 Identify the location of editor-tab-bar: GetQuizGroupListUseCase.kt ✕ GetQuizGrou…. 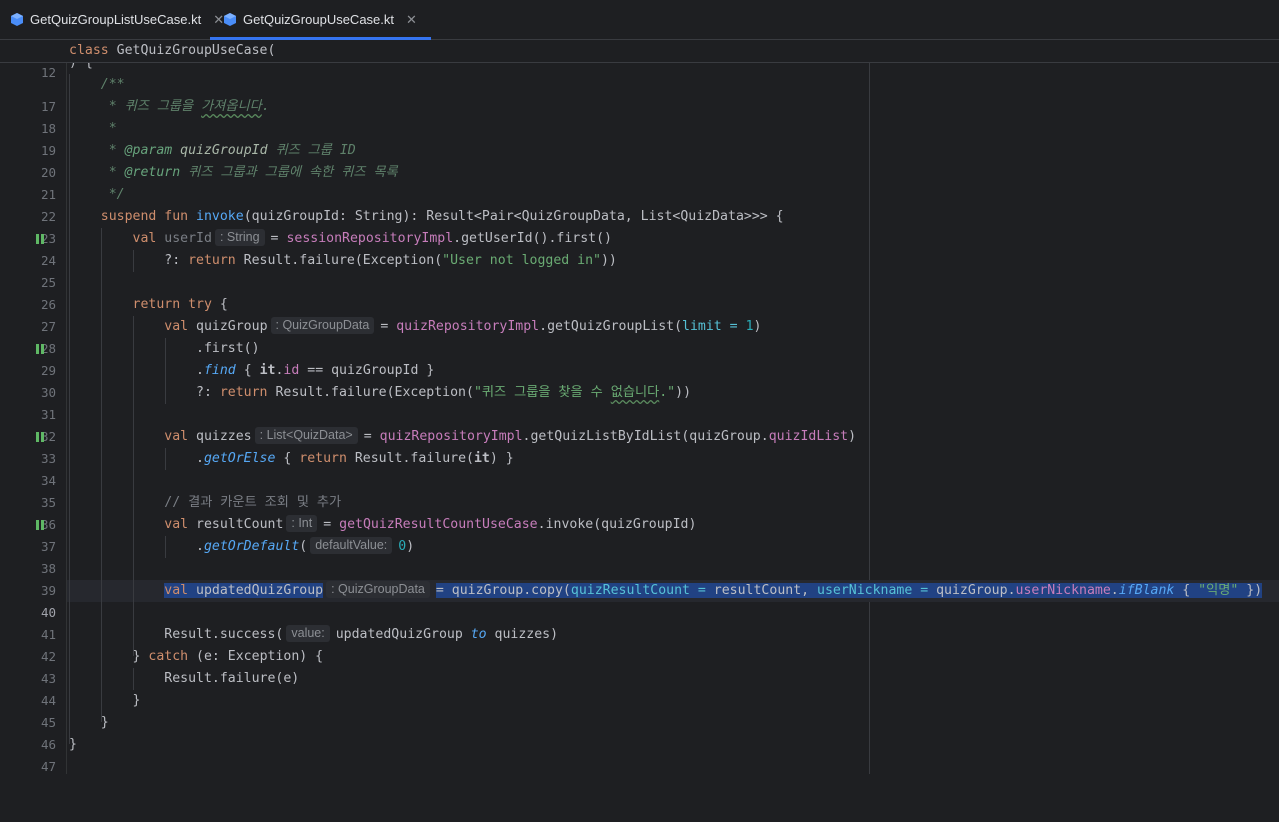
(639, 20).